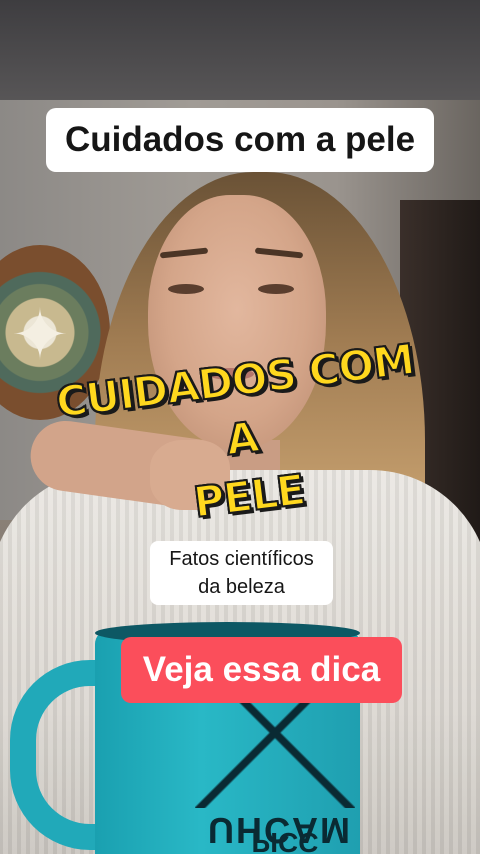  What do you see at coordinates (276, 289) in the screenshot?
I see `right-eye` at bounding box center [276, 289].